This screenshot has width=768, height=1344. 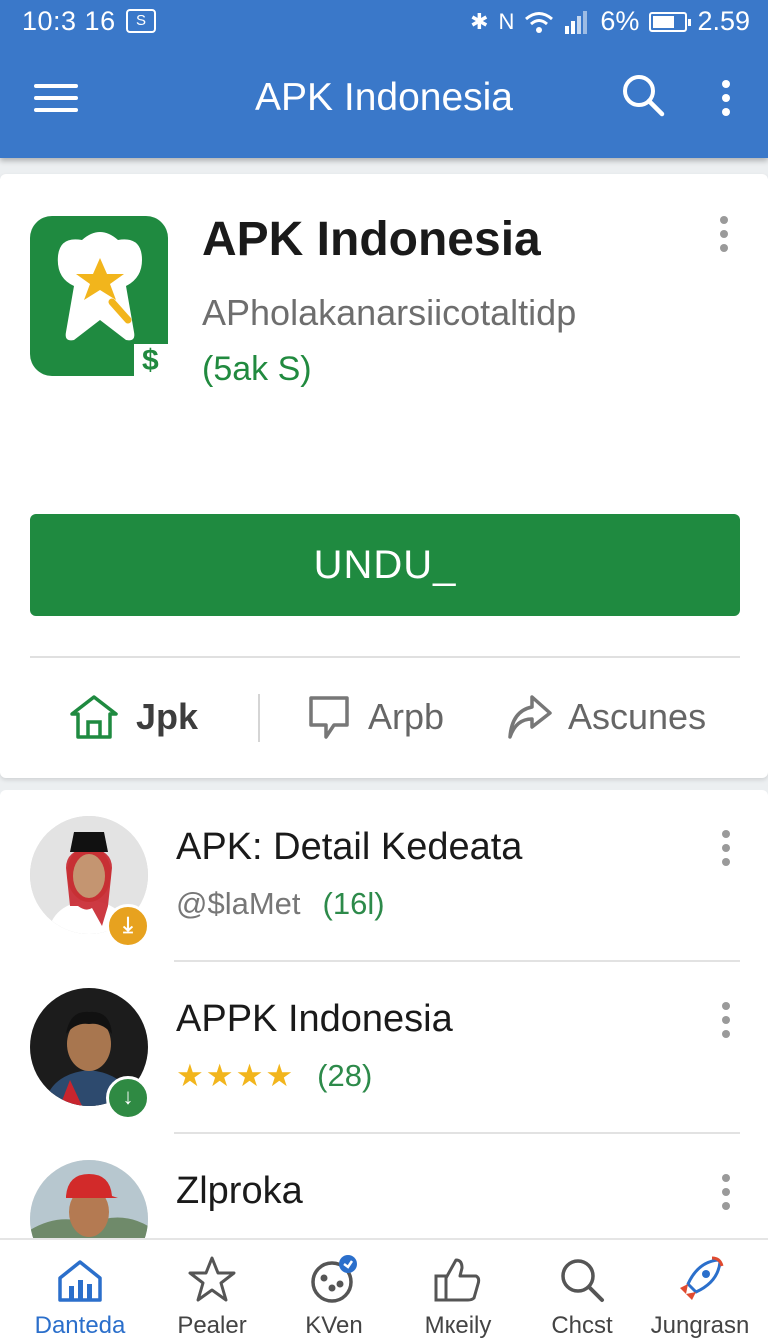 What do you see at coordinates (89, 1205) in the screenshot?
I see `avatar` at bounding box center [89, 1205].